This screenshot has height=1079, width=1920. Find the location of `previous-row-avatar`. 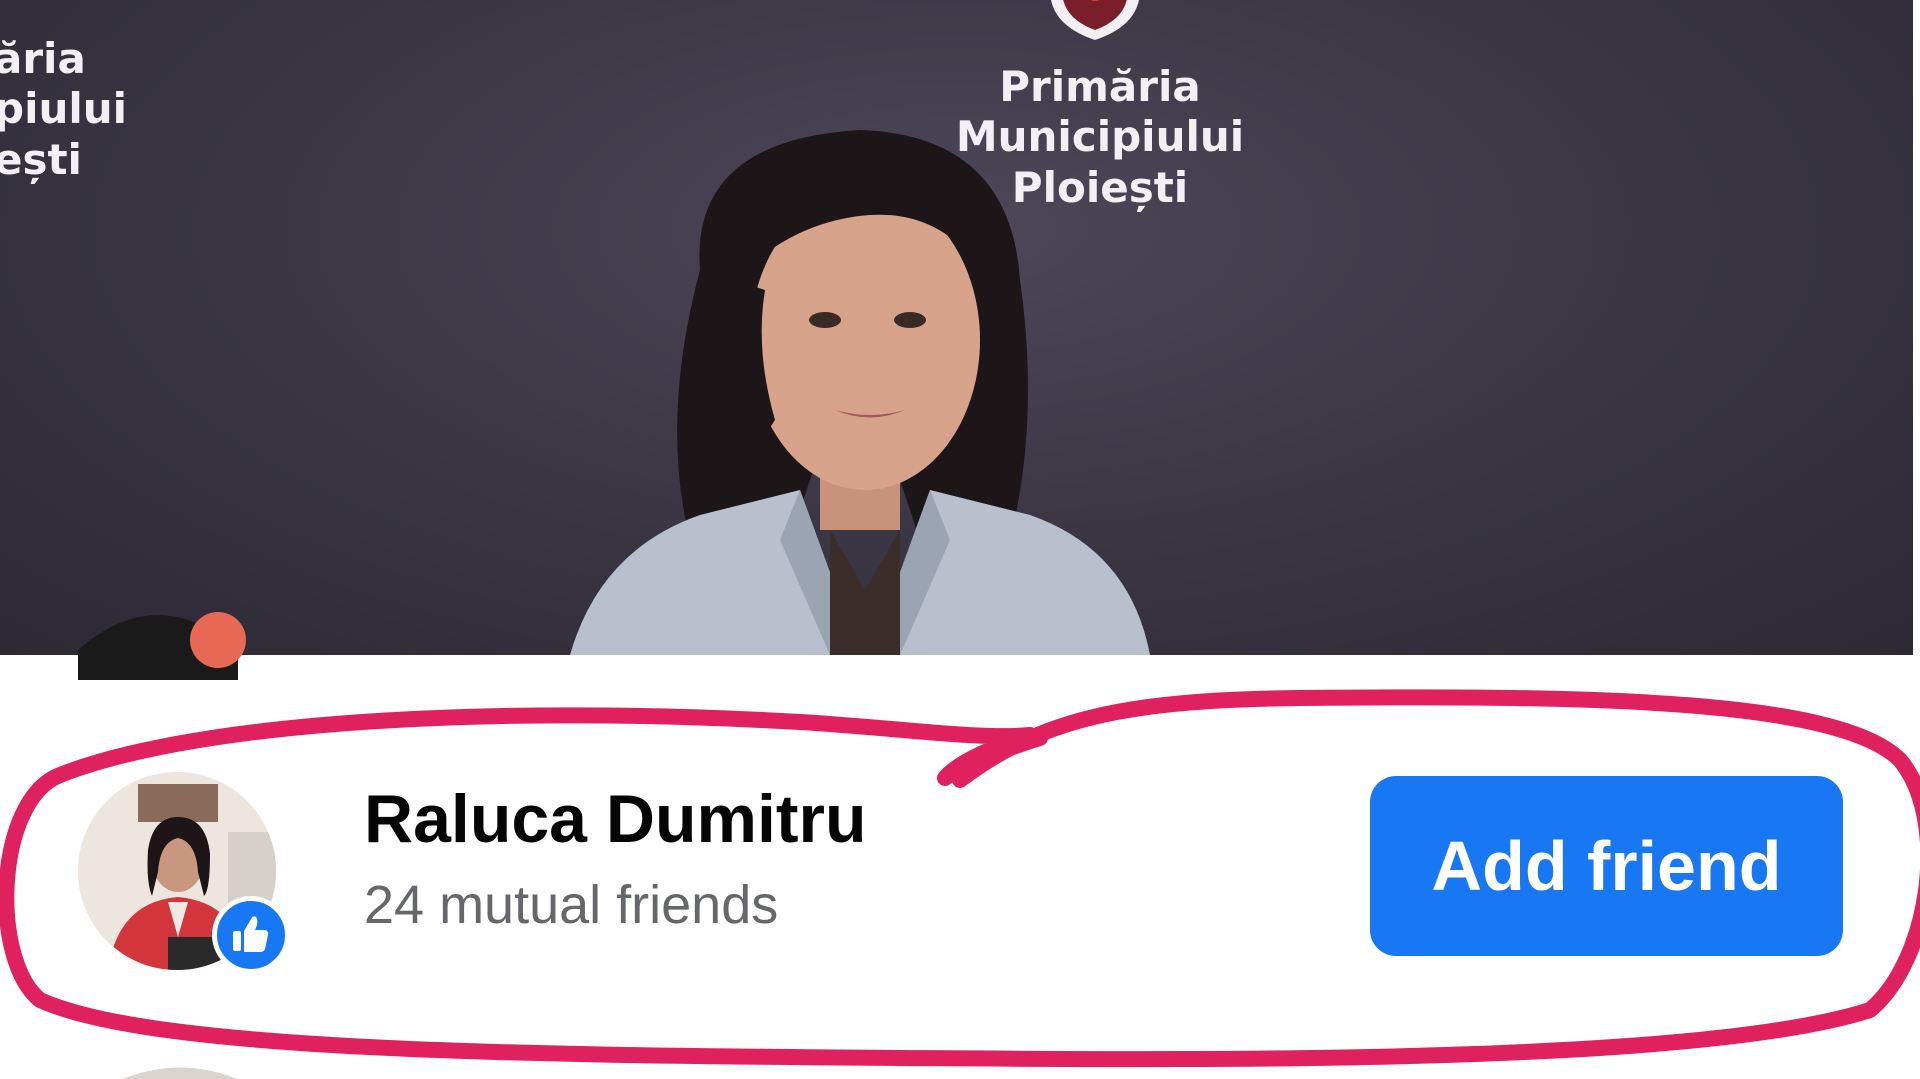

previous-row-avatar is located at coordinates (162, 646).